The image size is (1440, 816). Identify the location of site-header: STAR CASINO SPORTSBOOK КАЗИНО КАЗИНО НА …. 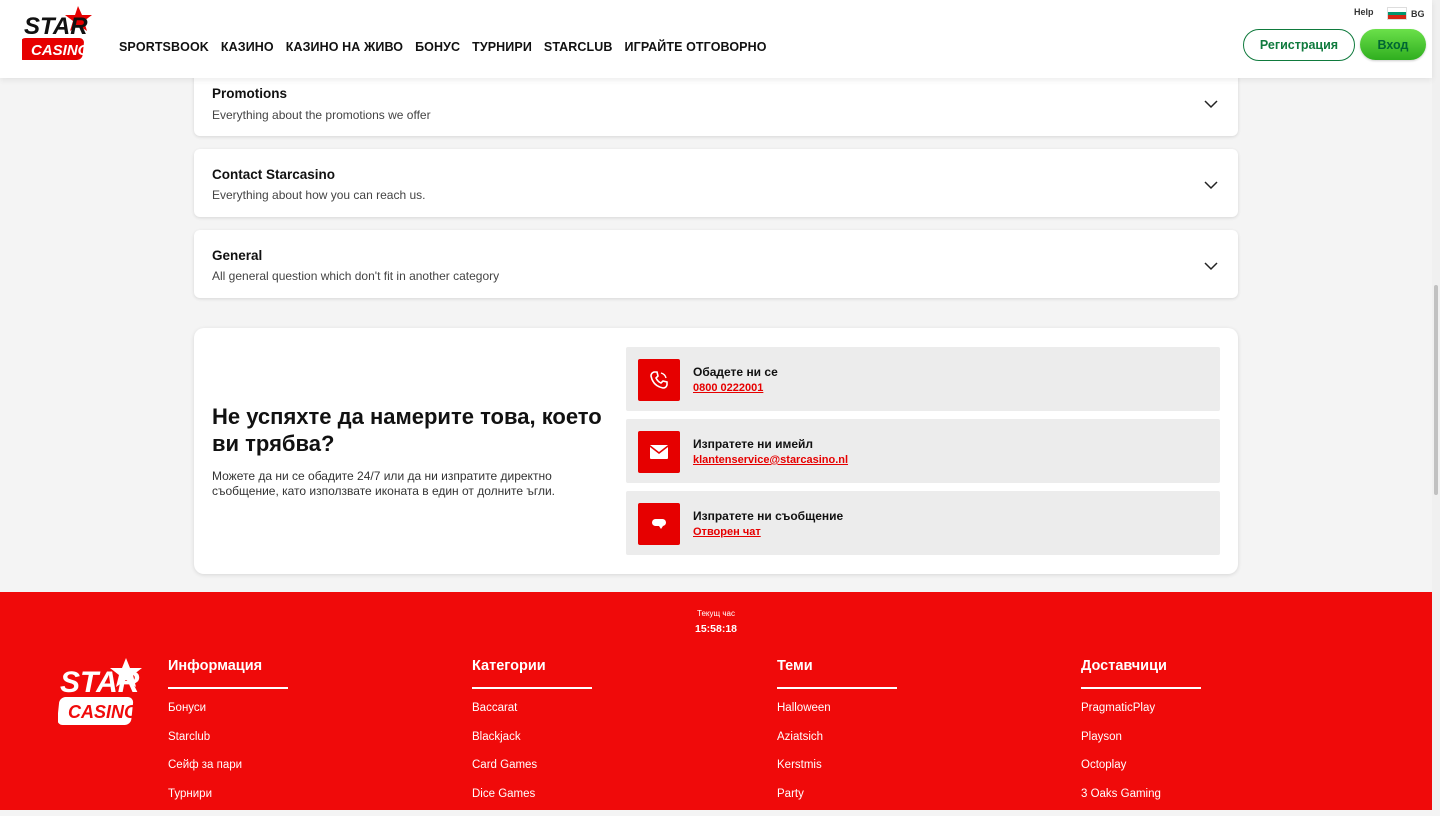
(716, 39).